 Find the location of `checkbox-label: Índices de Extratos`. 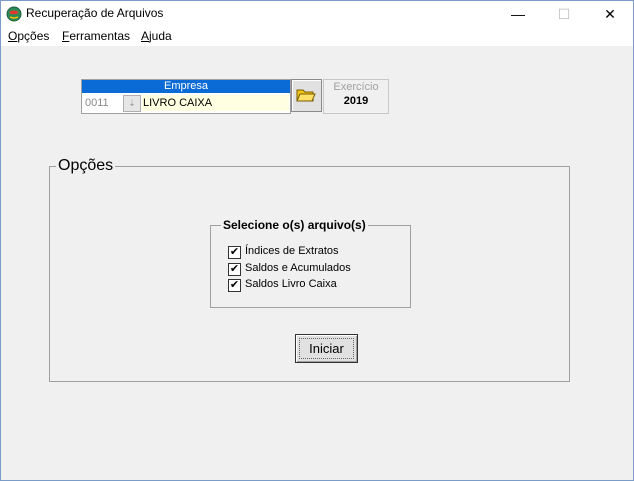

checkbox-label: Índices de Extratos is located at coordinates (292, 251).